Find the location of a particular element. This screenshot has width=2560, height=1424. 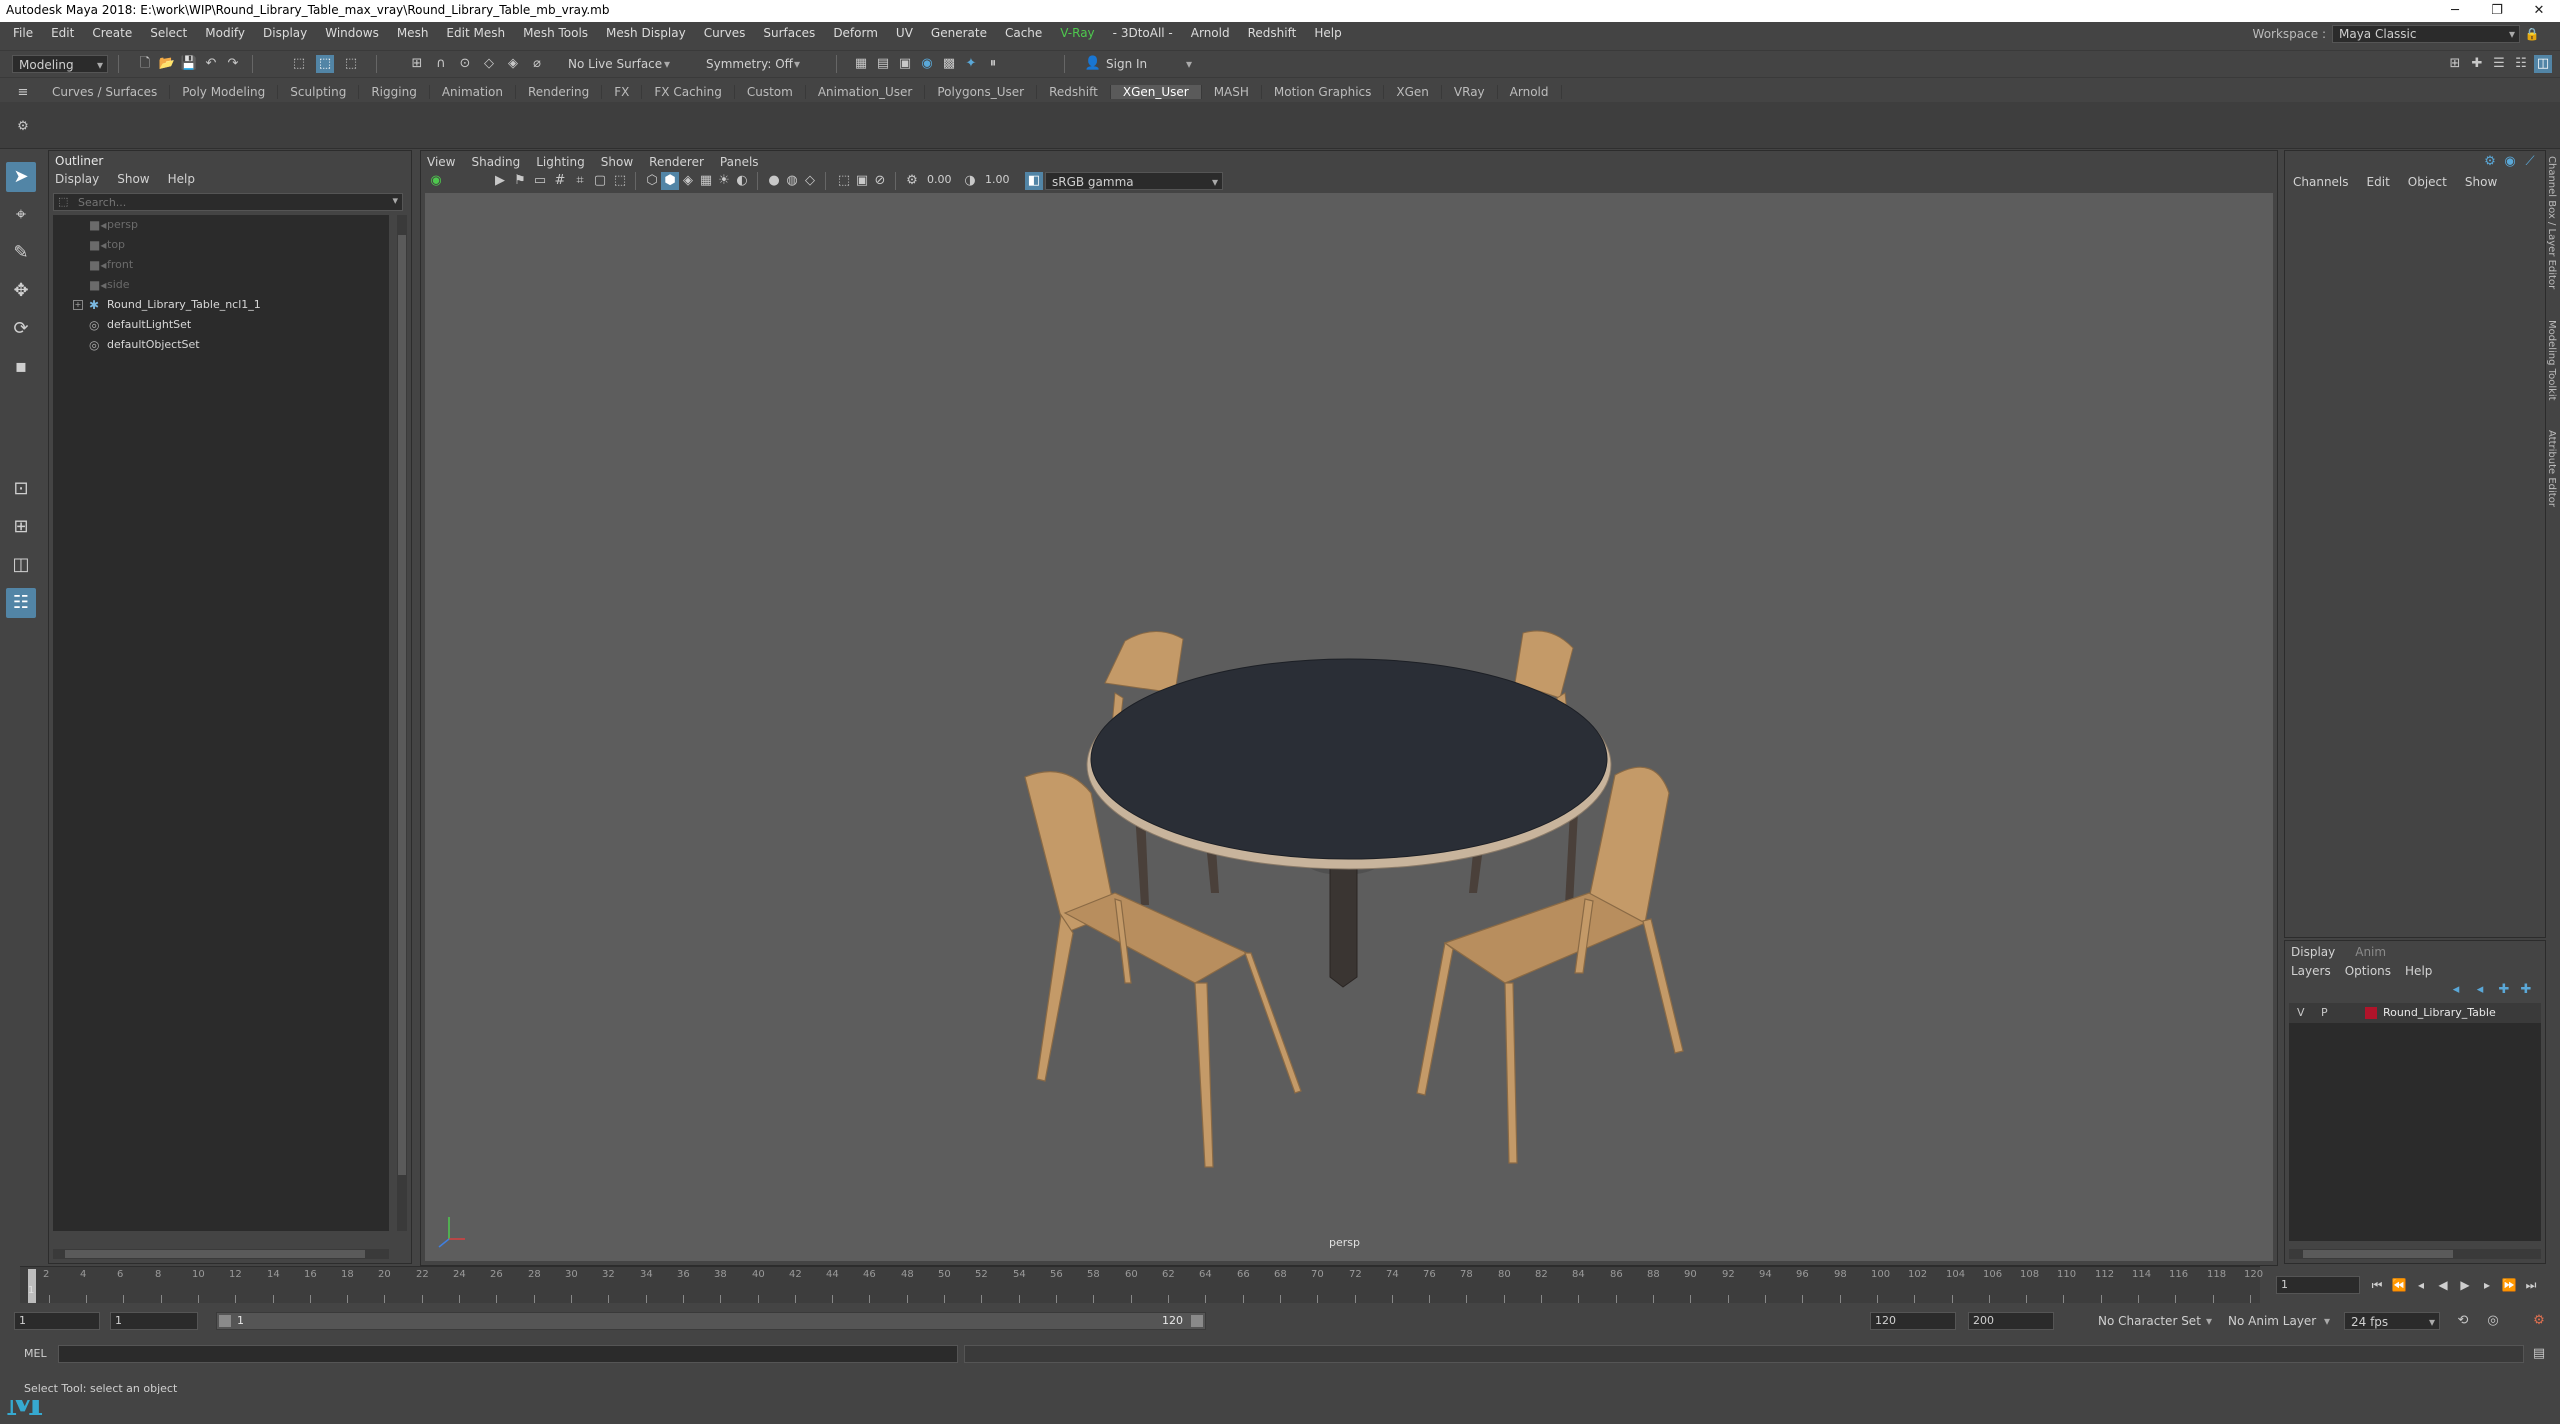

layer-menu-options: Options is located at coordinates (2368, 971).